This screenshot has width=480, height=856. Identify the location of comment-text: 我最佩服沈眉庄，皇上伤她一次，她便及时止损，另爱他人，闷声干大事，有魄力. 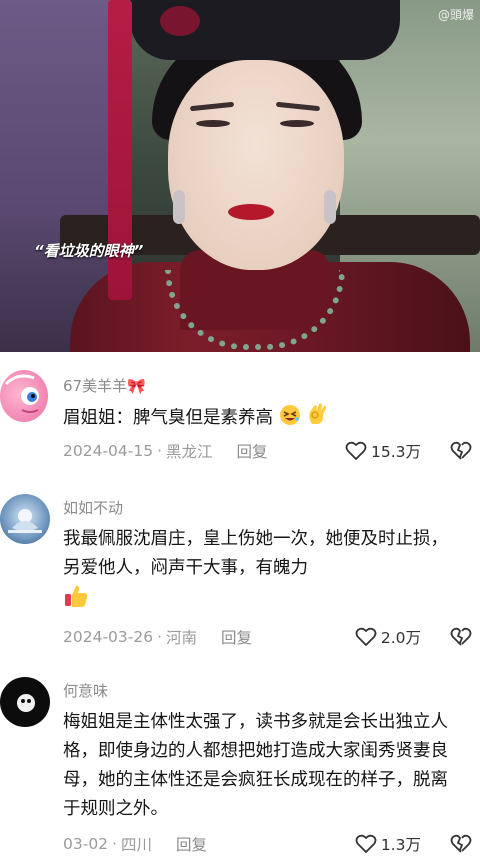
(263, 572).